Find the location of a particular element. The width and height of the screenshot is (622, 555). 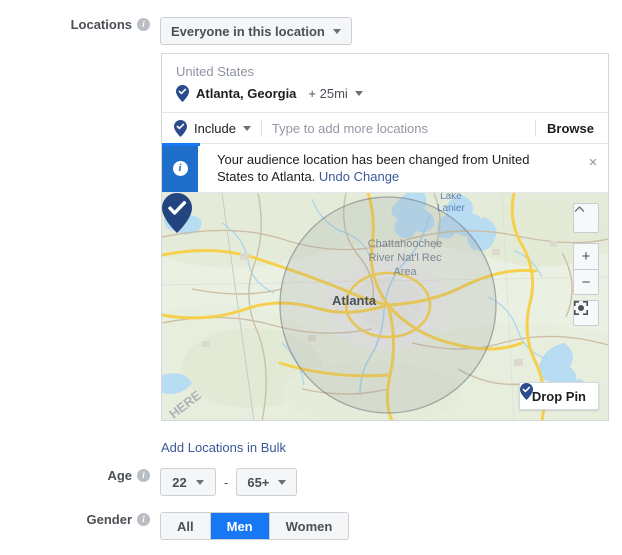

selected-location-name: Atlanta, Georgia is located at coordinates (246, 93).